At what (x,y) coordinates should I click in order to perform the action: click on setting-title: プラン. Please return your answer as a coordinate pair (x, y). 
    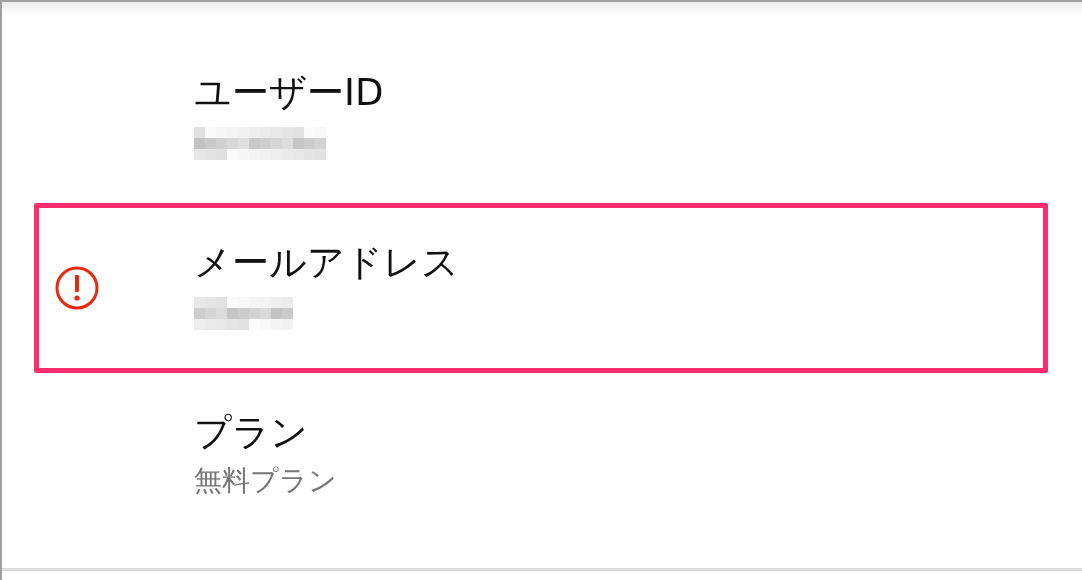
    Looking at the image, I should click on (251, 433).